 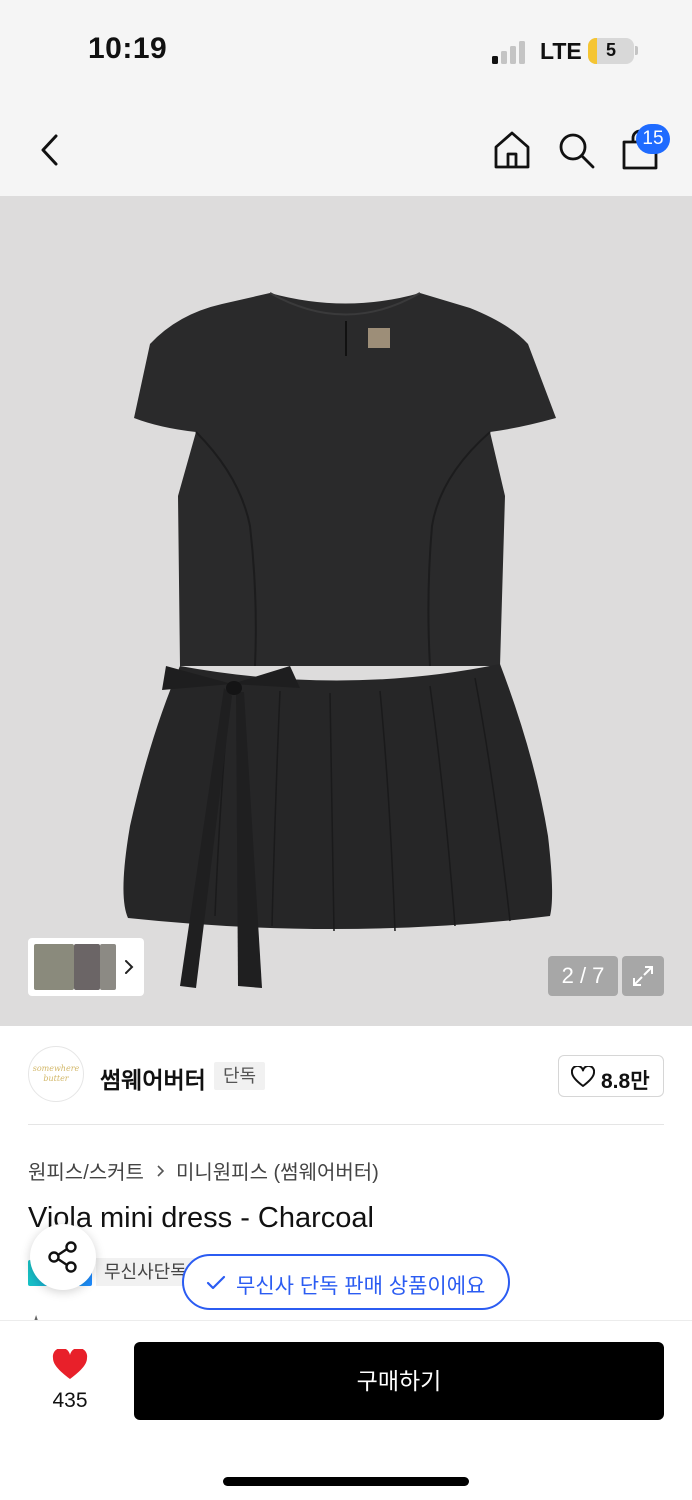 What do you see at coordinates (346, 1481) in the screenshot?
I see `home-indicator` at bounding box center [346, 1481].